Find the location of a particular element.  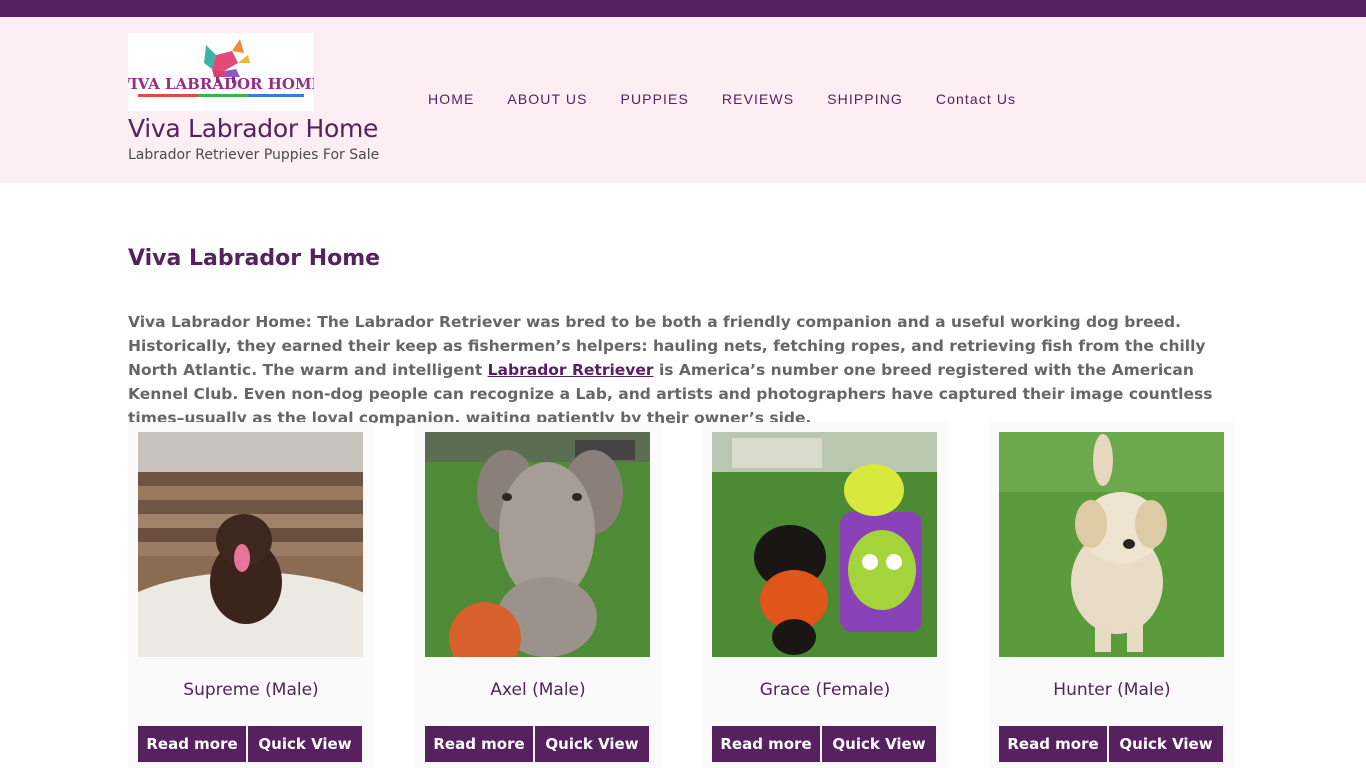

chocolate-puppy-photo-icon is located at coordinates (250, 544).